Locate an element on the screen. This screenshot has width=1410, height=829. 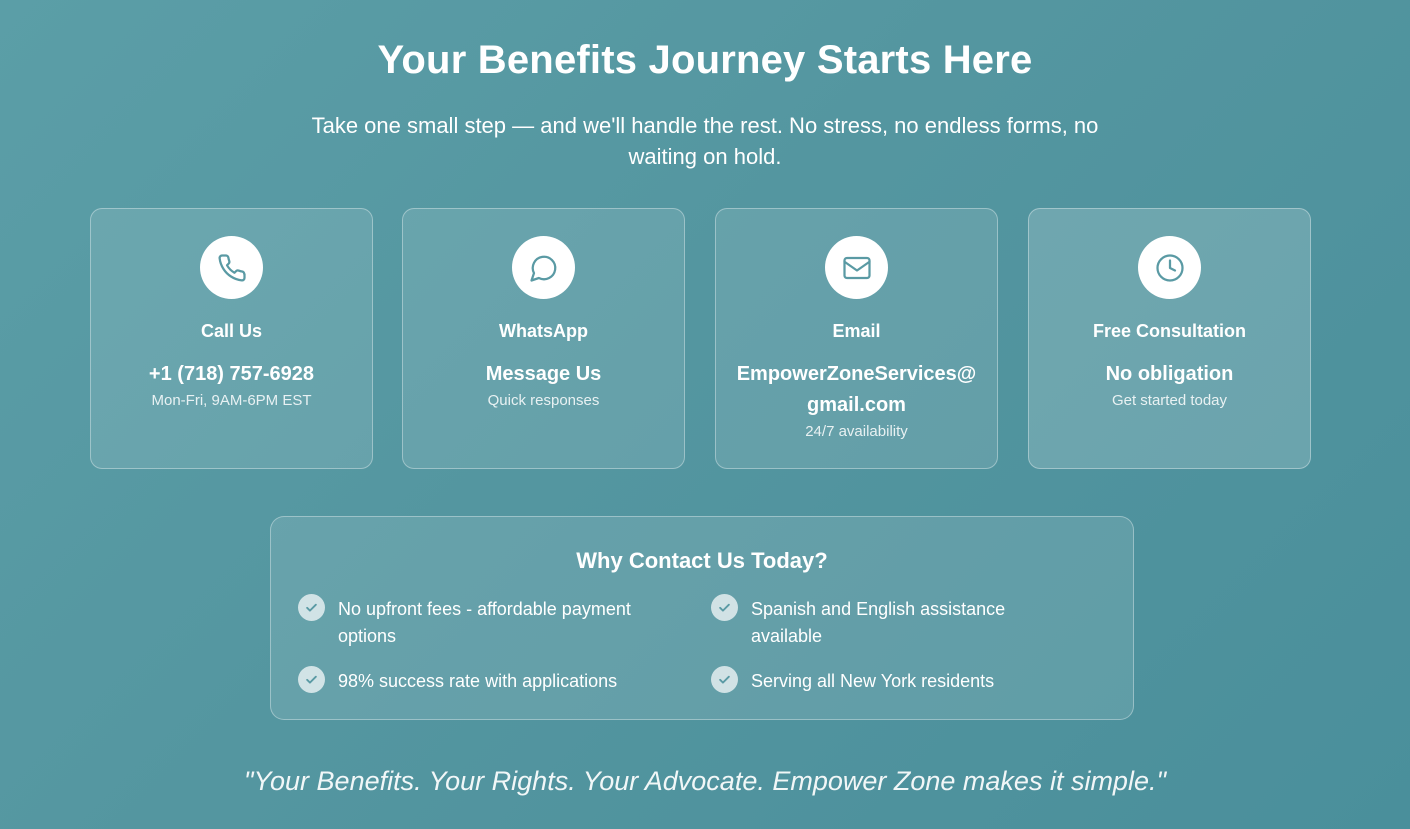
card-label: Email is located at coordinates (856, 331).